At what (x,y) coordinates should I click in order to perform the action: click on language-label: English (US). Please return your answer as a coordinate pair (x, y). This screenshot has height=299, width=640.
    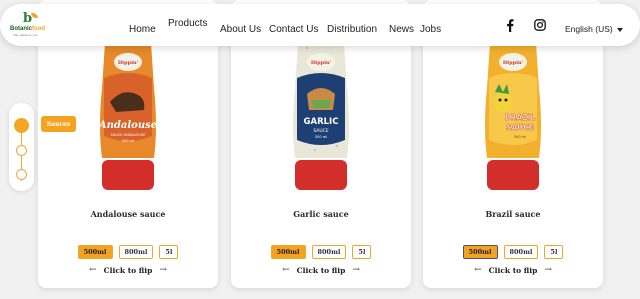
    Looking at the image, I should click on (589, 29).